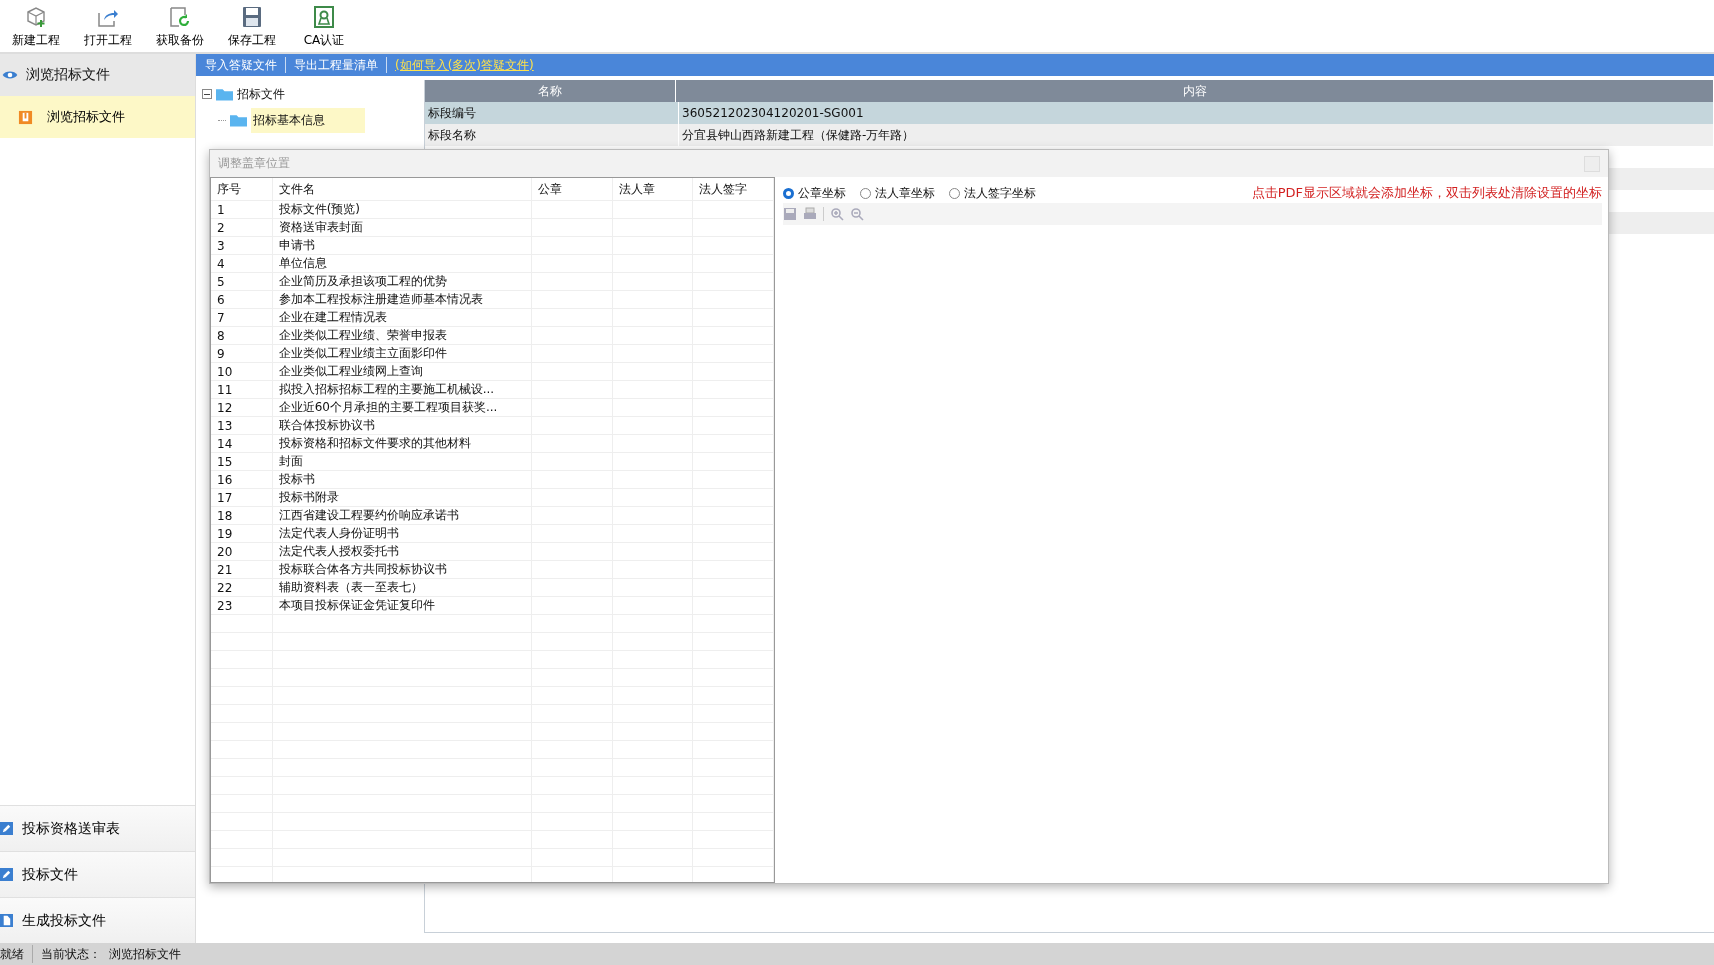  I want to click on table-cell: 13, so click(242, 425).